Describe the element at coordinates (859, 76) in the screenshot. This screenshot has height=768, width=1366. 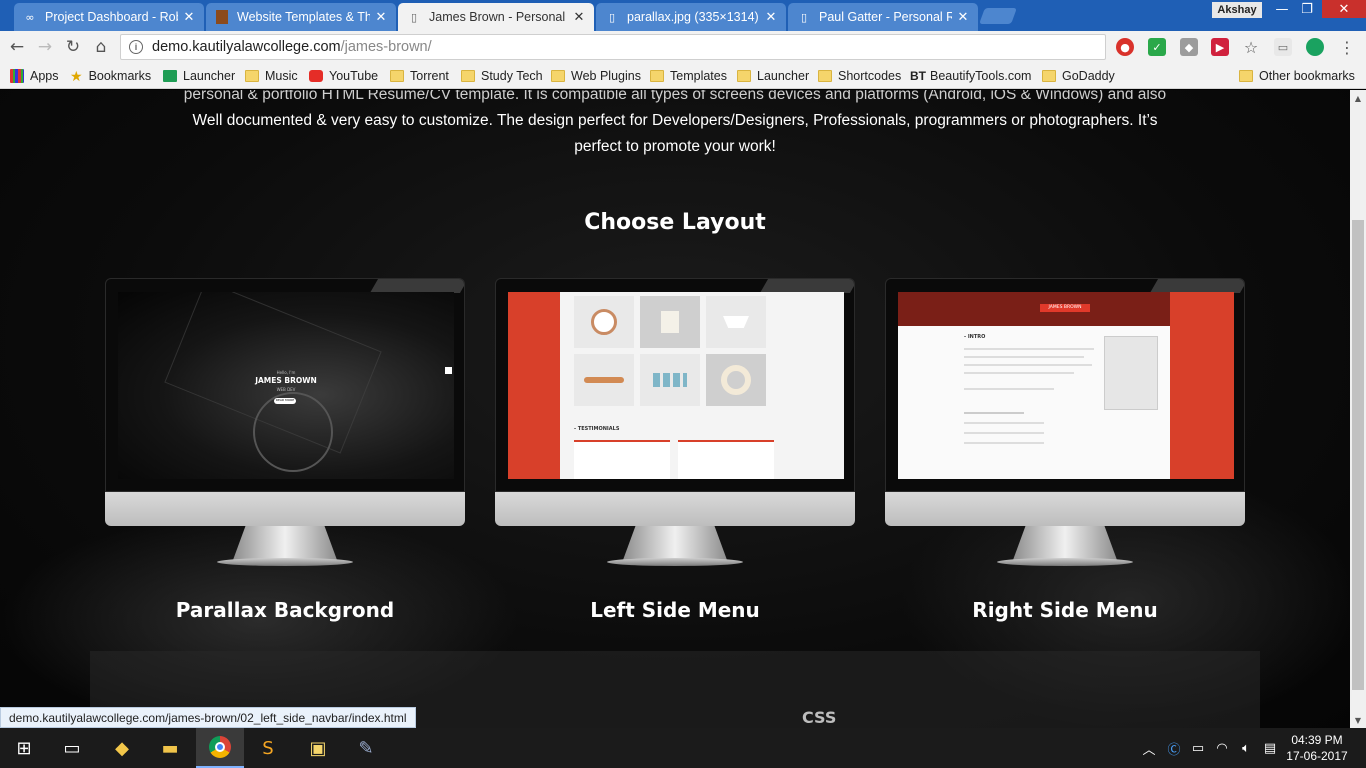
I see `bookmark-shortcodes: Shortcodes` at that location.